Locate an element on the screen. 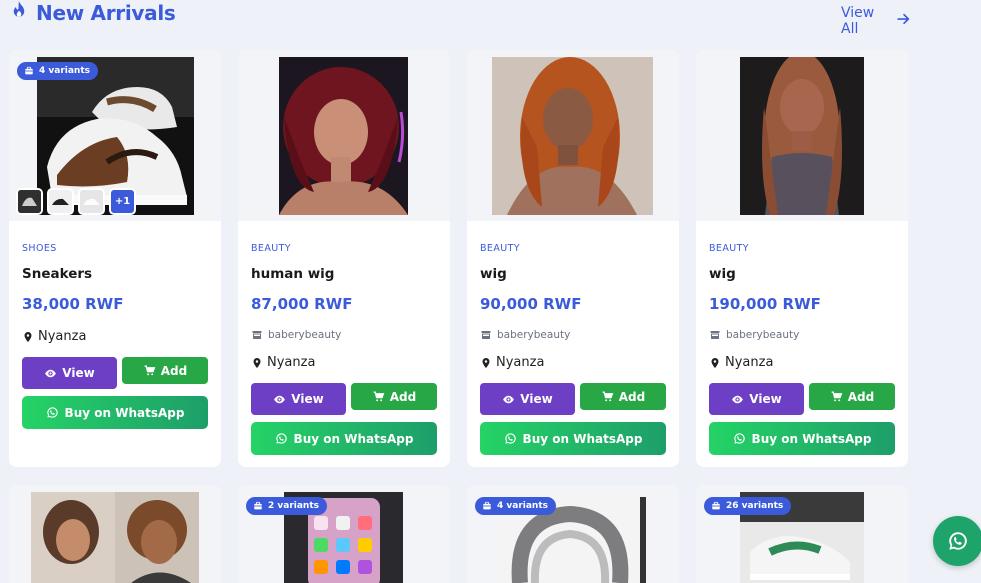 This screenshot has width=981, height=583. product-name: Sneakers is located at coordinates (57, 274).